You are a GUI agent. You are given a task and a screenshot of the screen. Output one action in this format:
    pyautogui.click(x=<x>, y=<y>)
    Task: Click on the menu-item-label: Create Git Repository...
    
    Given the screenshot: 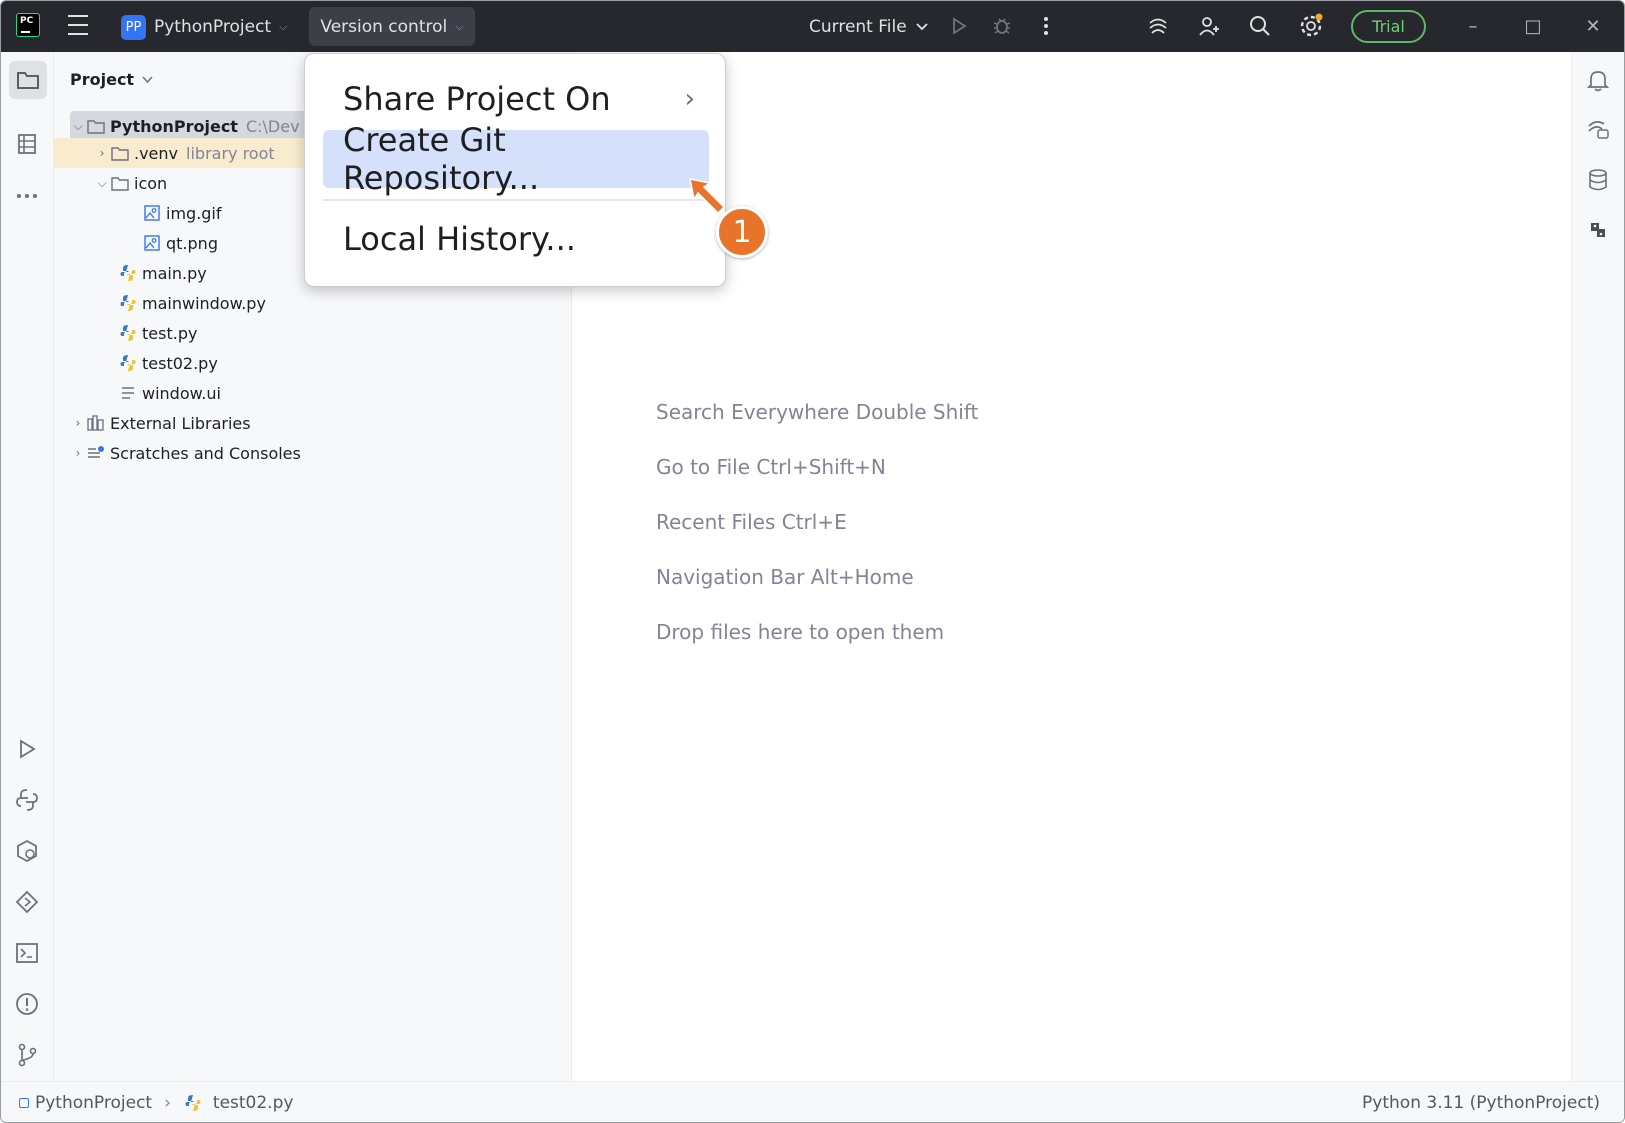 What is the action you would take?
    pyautogui.click(x=441, y=159)
    